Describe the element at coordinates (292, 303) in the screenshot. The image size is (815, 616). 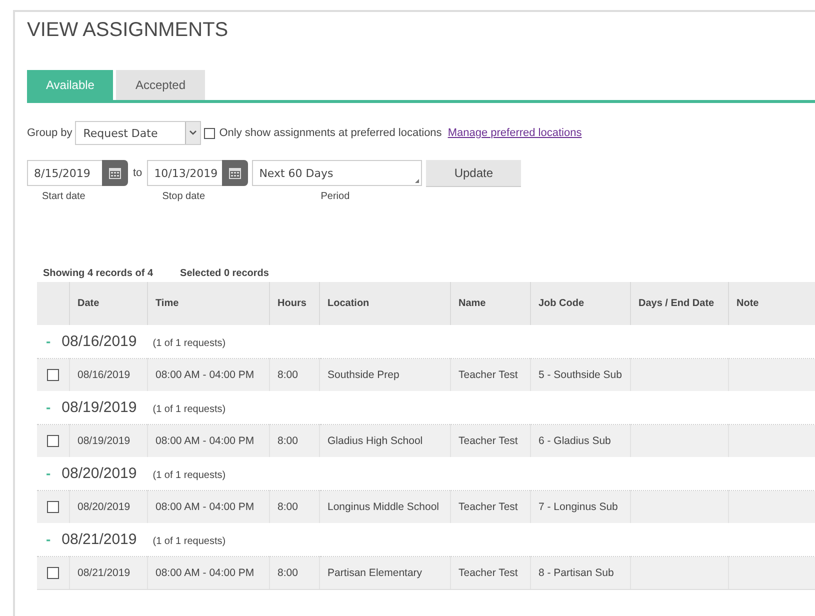
I see `column-header: Hours` at that location.